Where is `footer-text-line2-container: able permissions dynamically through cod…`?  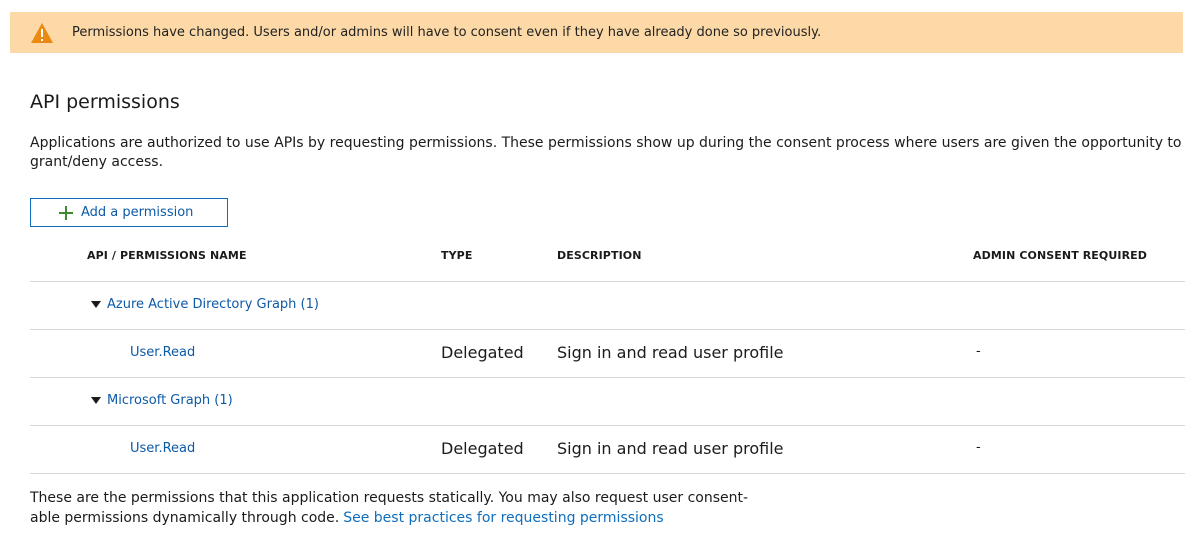 footer-text-line2-container: able permissions dynamically through cod… is located at coordinates (440, 518).